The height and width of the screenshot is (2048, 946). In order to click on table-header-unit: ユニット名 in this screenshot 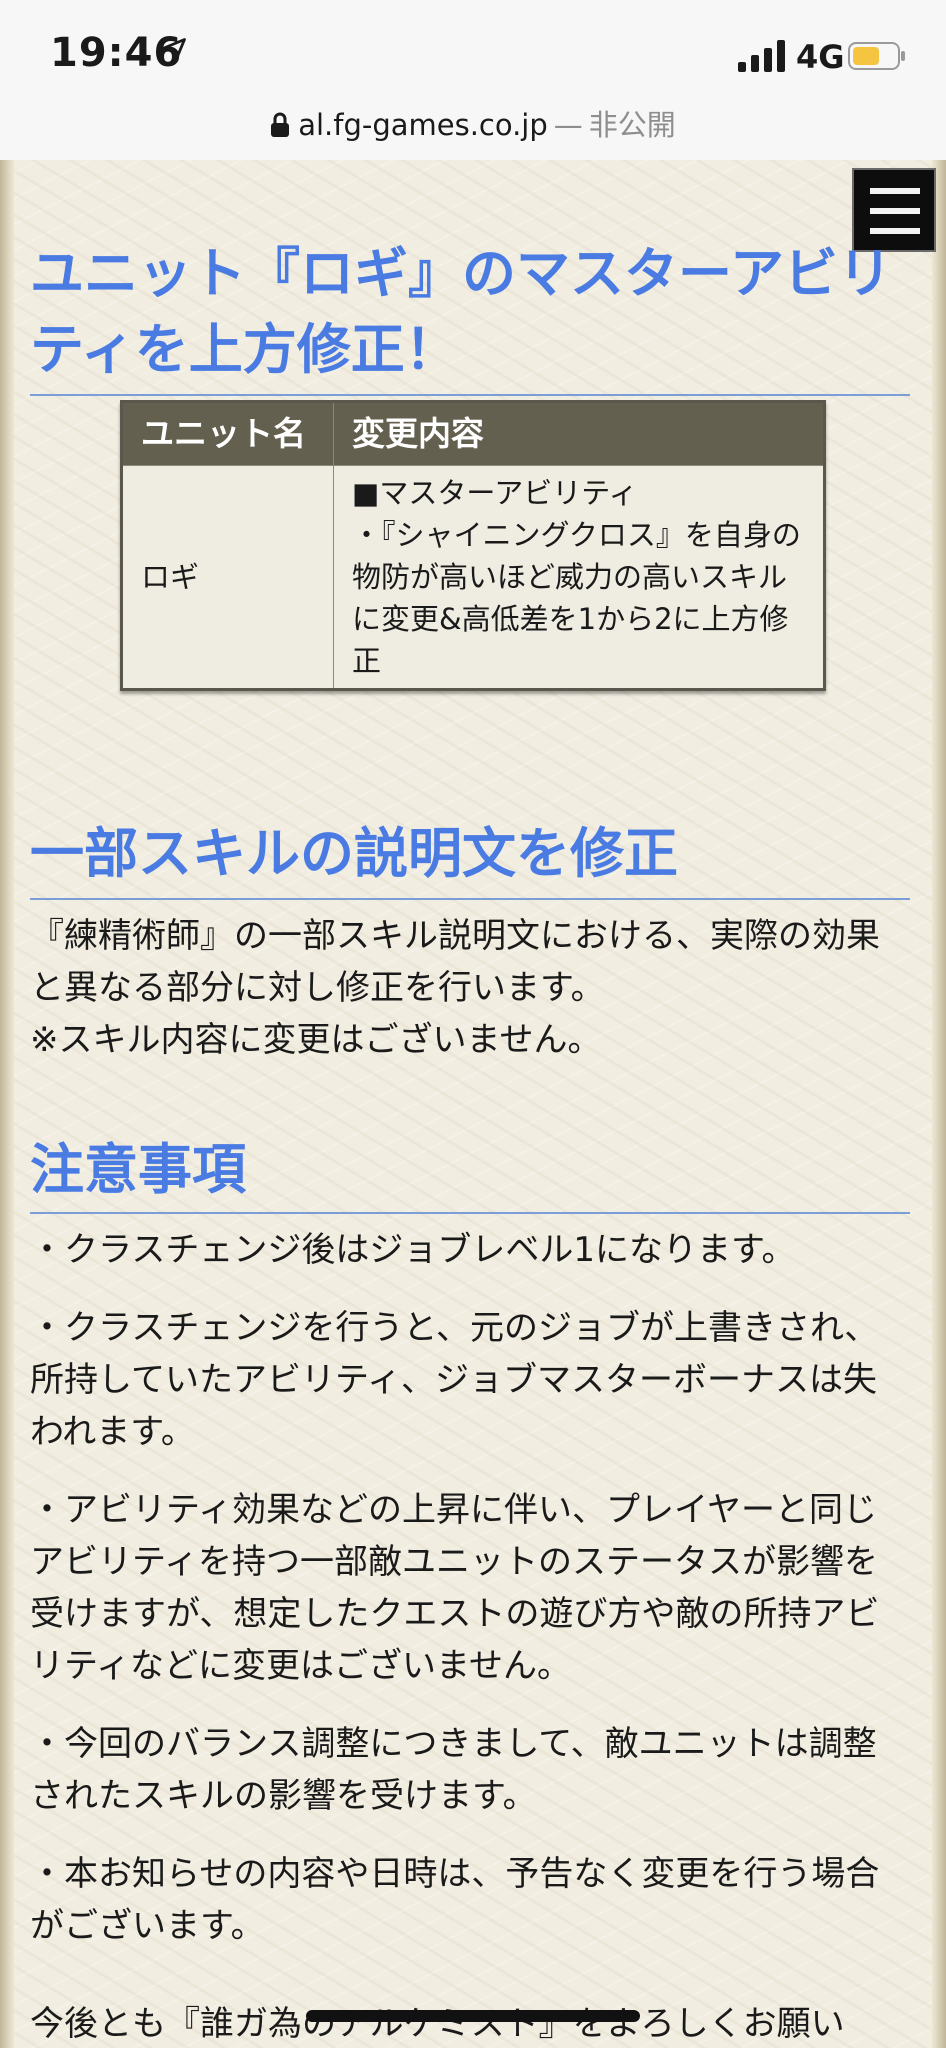, I will do `click(227, 433)`.